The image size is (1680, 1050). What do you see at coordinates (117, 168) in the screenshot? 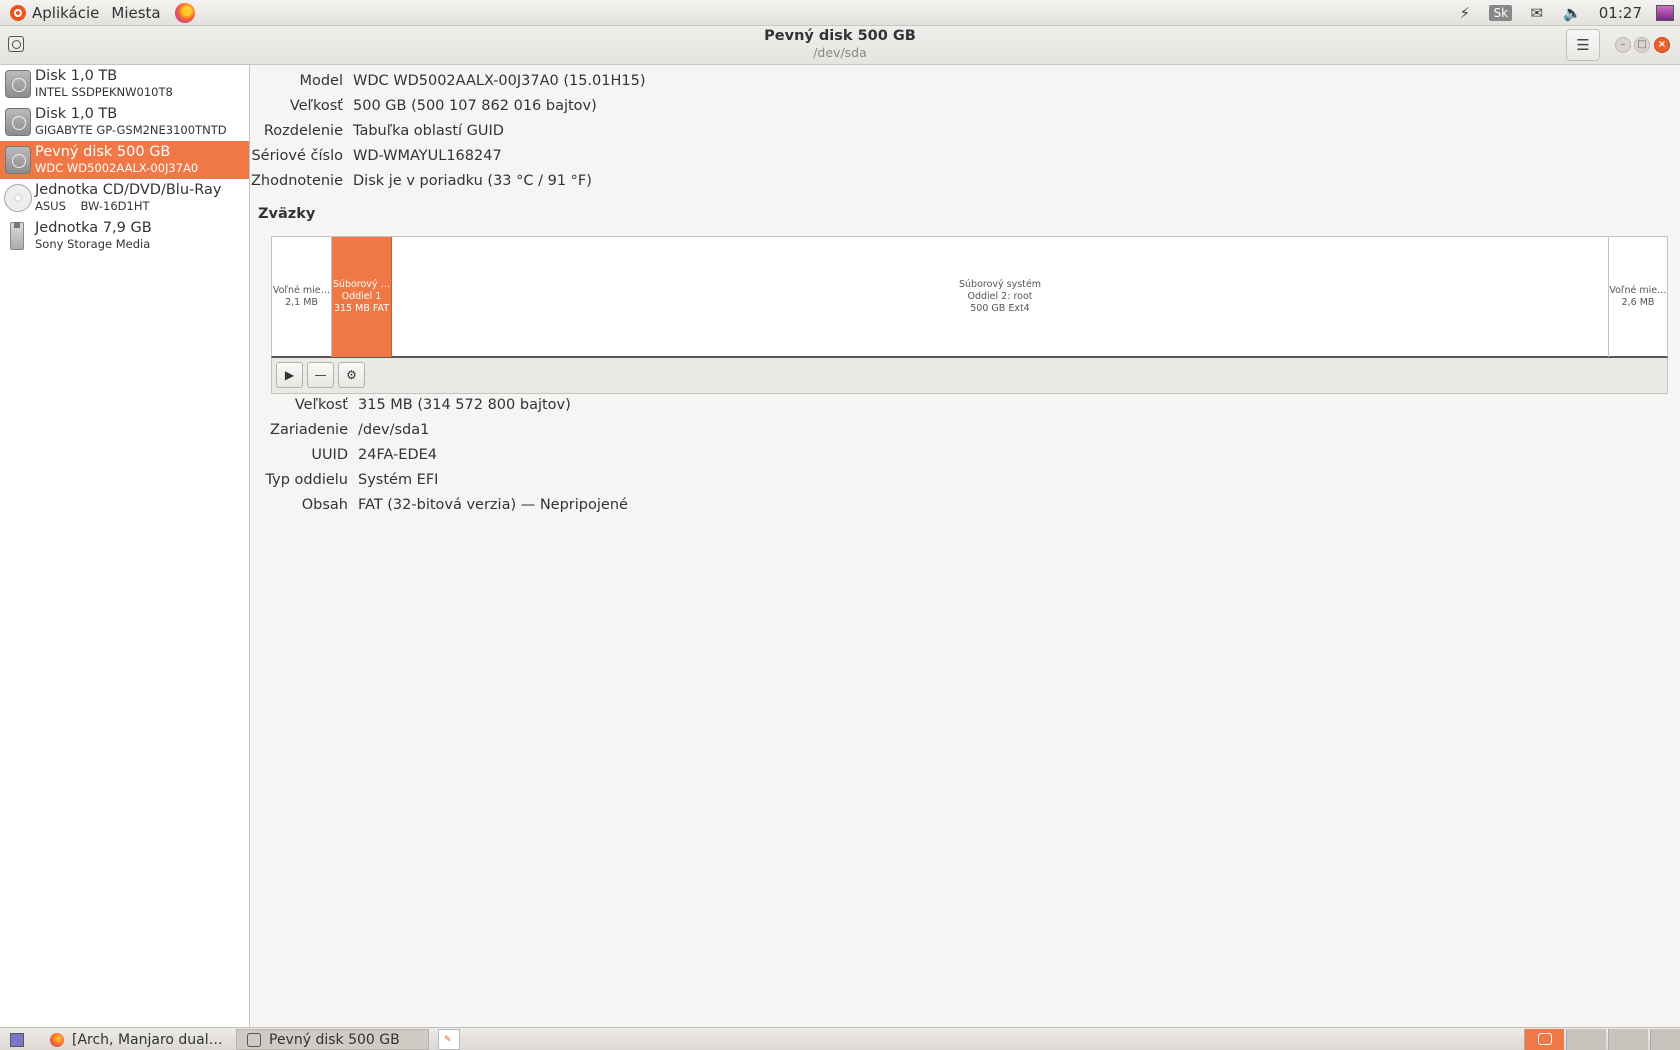
I see `device-model: WDC WD5002AALX-00J37A0` at bounding box center [117, 168].